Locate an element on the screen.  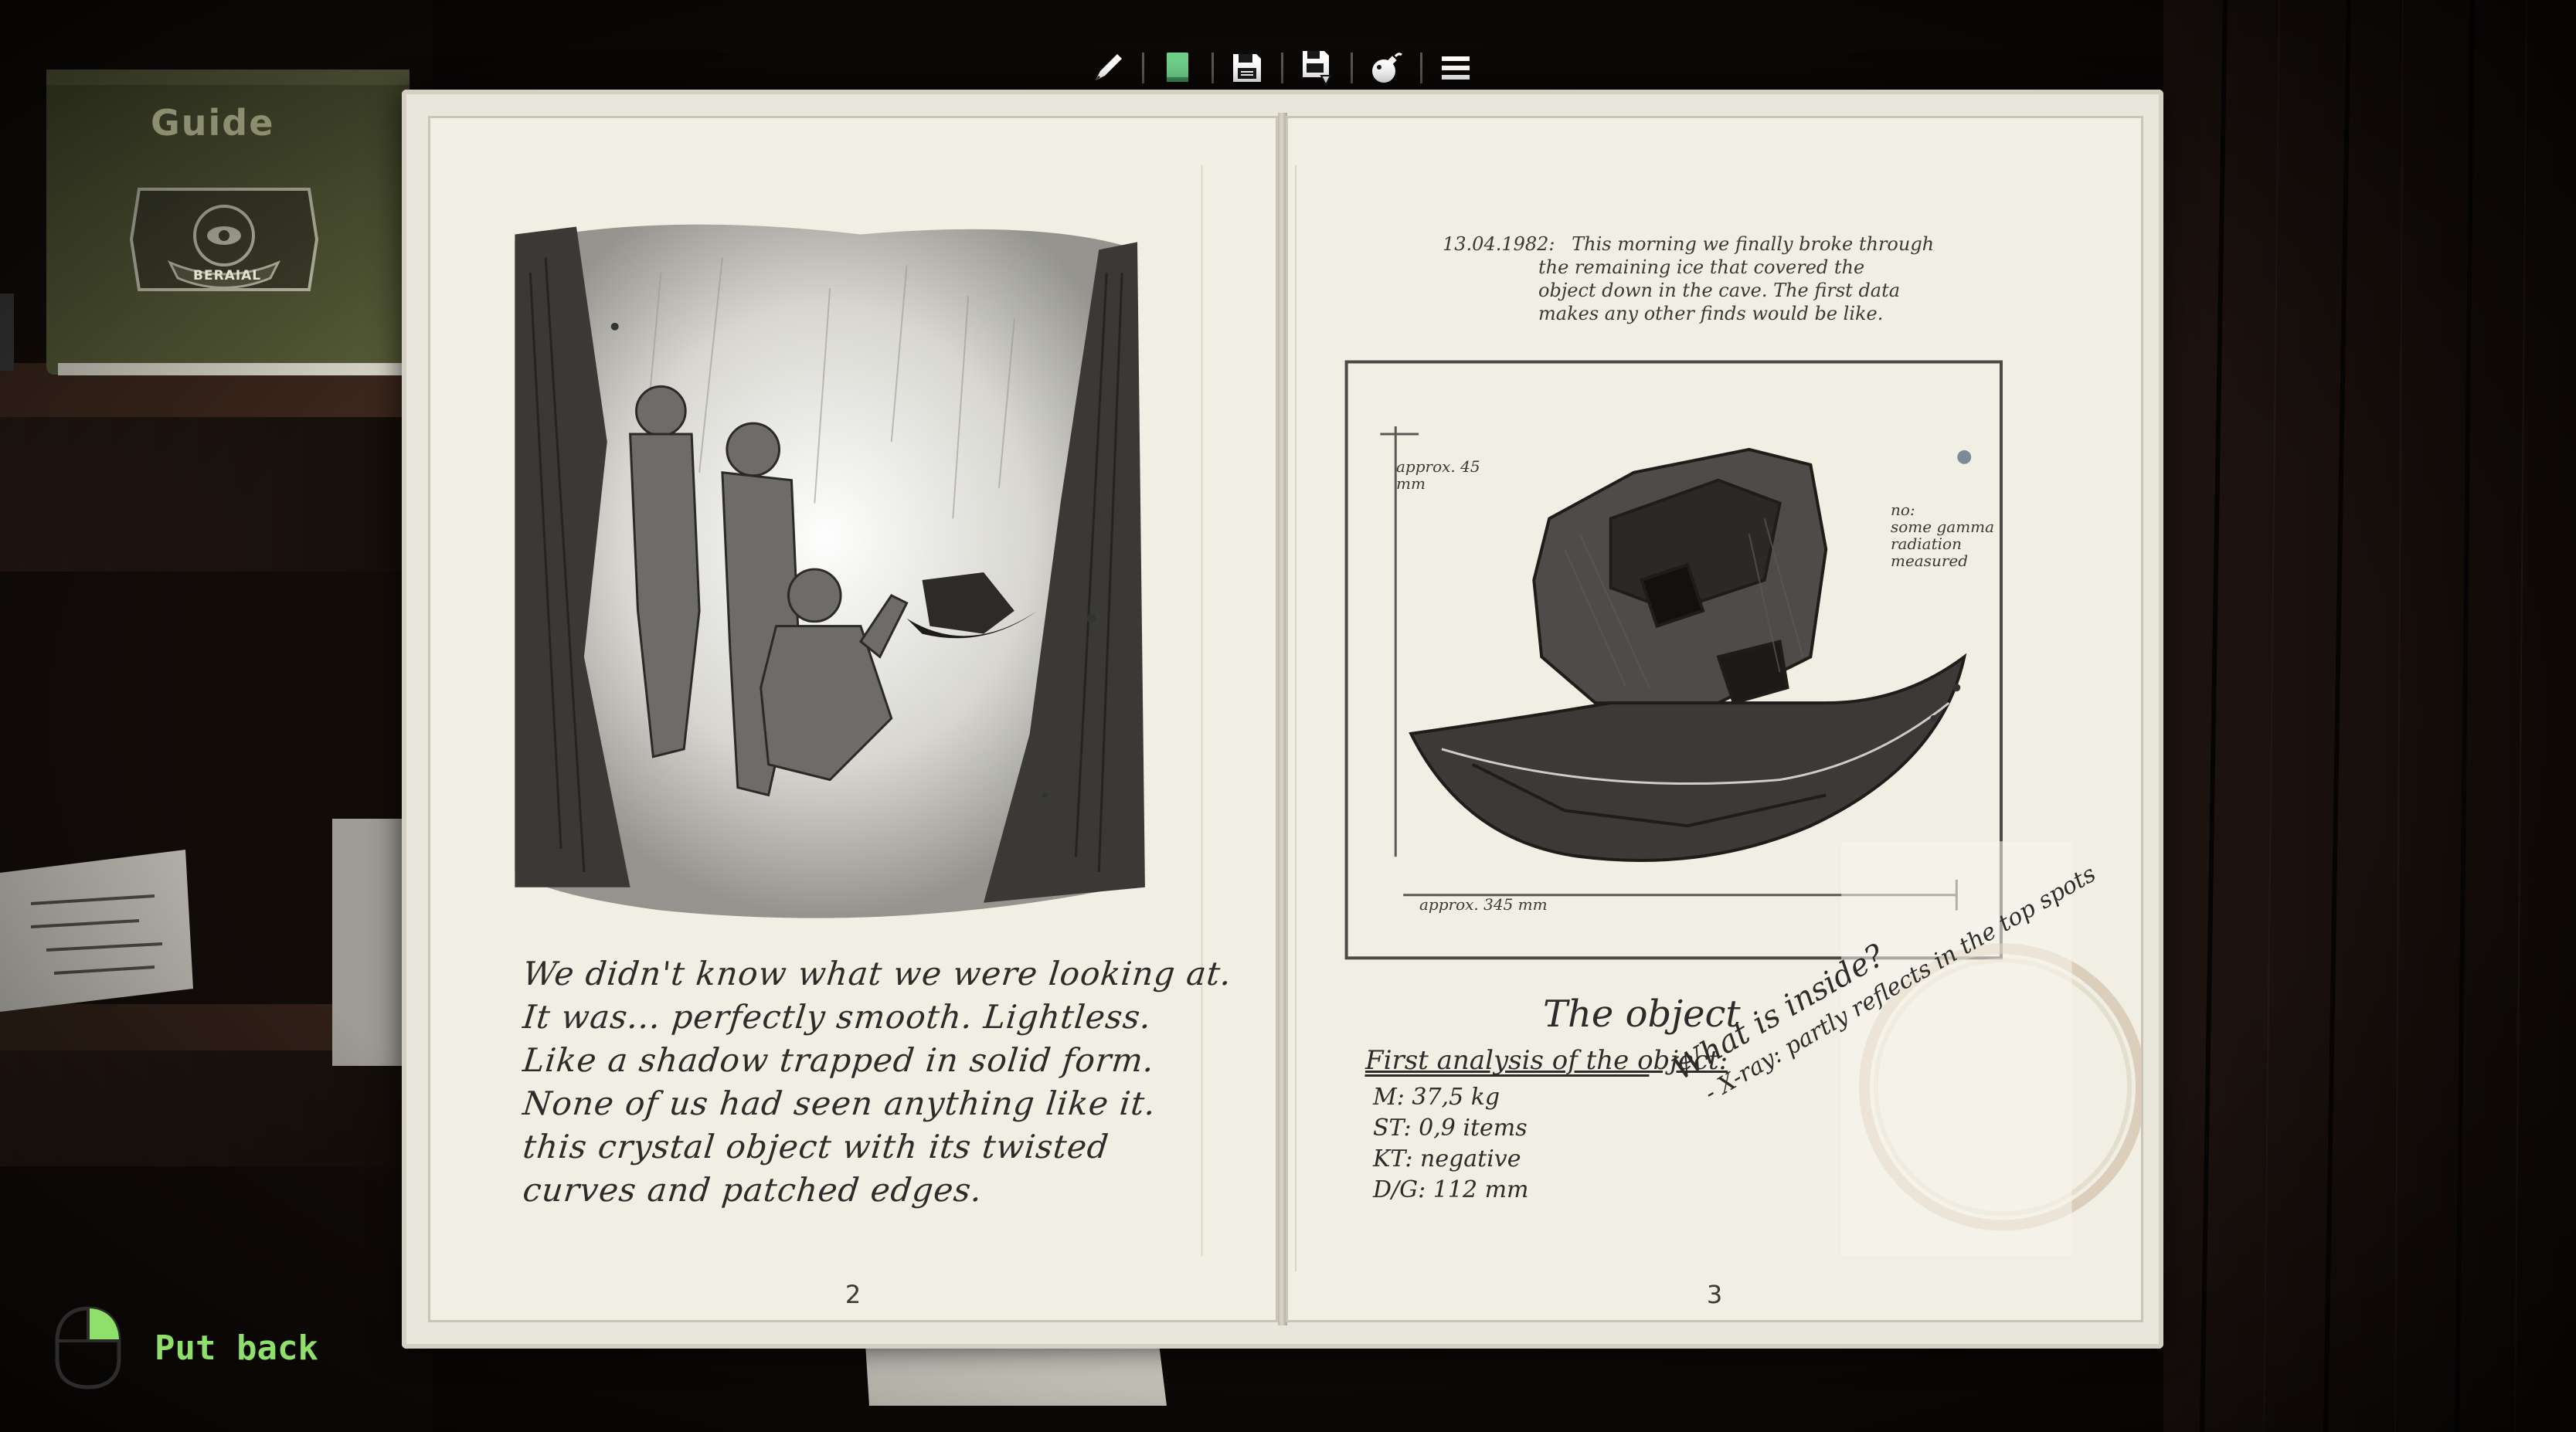
save-icon is located at coordinates (1247, 68).